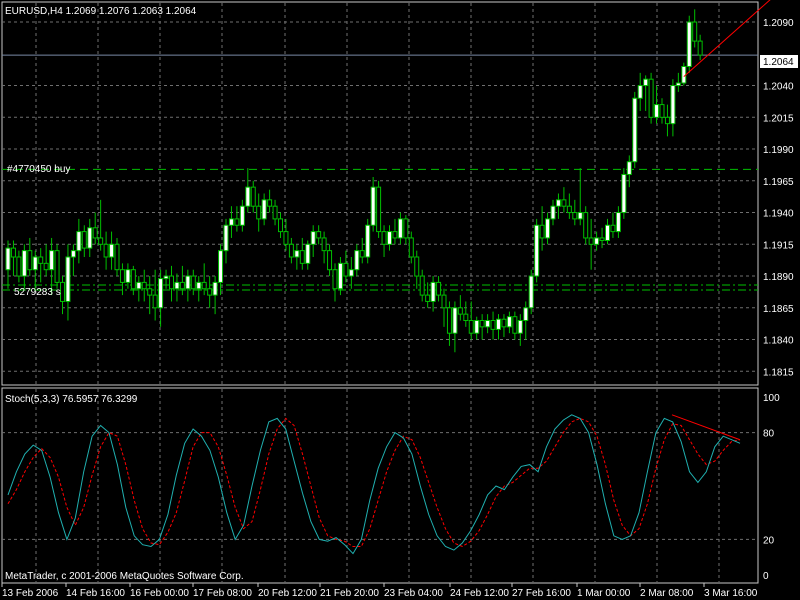 The width and height of the screenshot is (800, 600). Describe the element at coordinates (769, 434) in the screenshot. I see `stoch-tick-label: 80` at that location.